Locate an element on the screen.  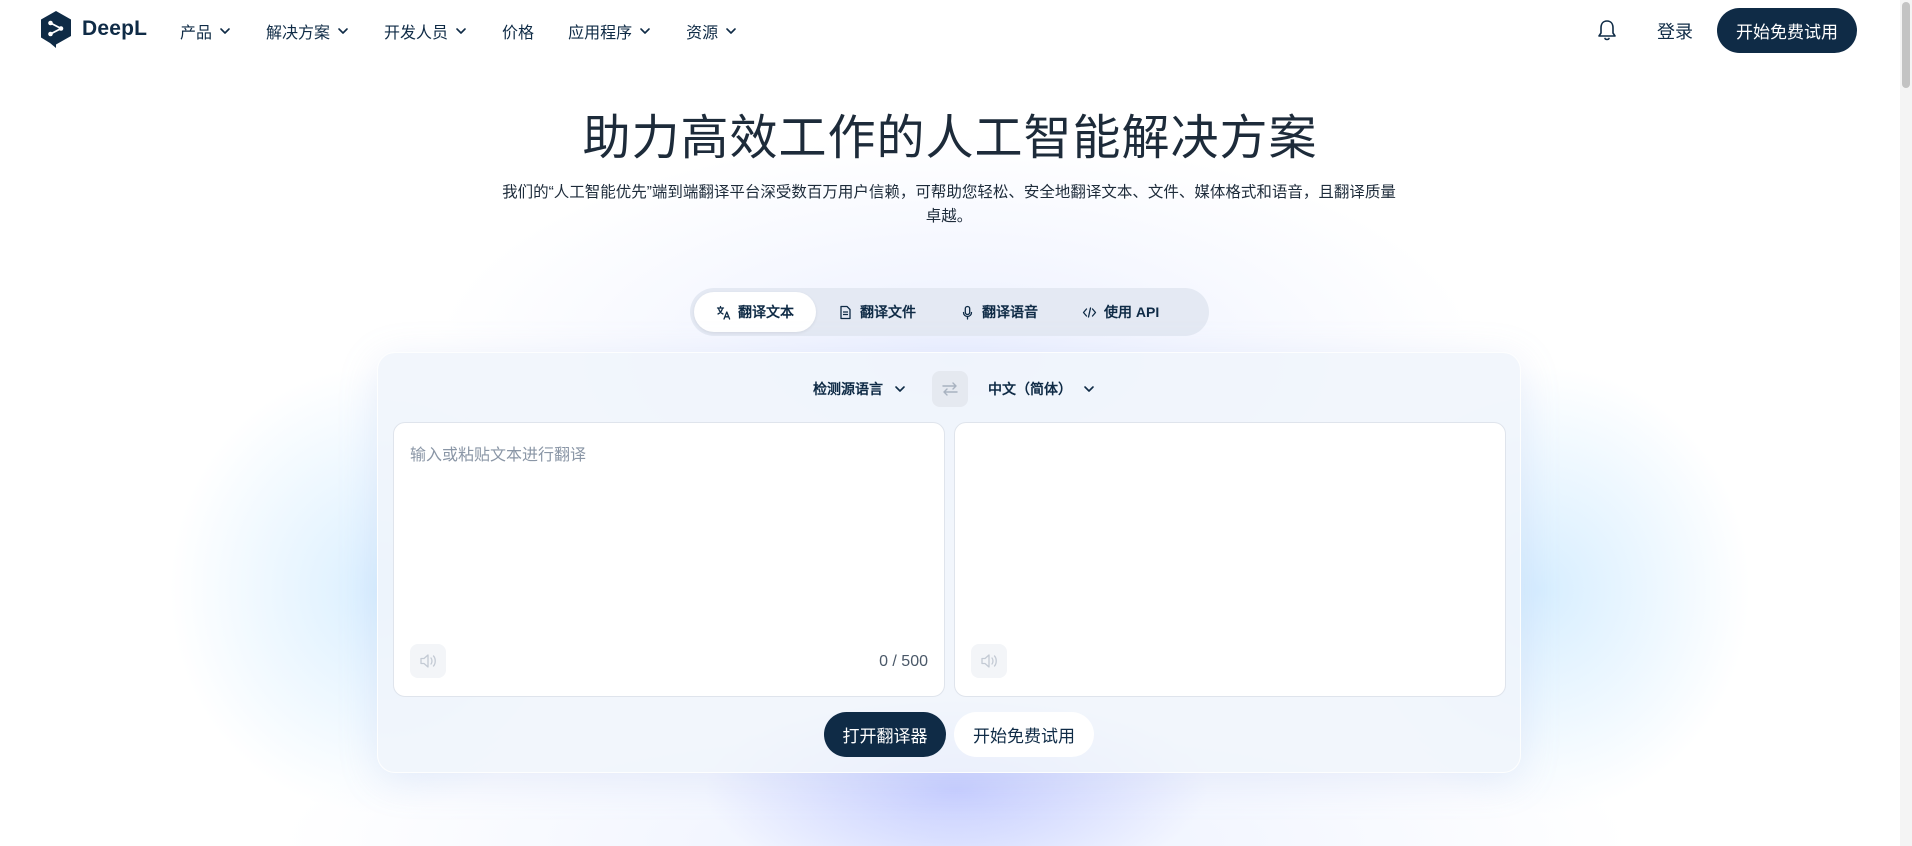
scrollbar-thumb is located at coordinates (1906, 45).